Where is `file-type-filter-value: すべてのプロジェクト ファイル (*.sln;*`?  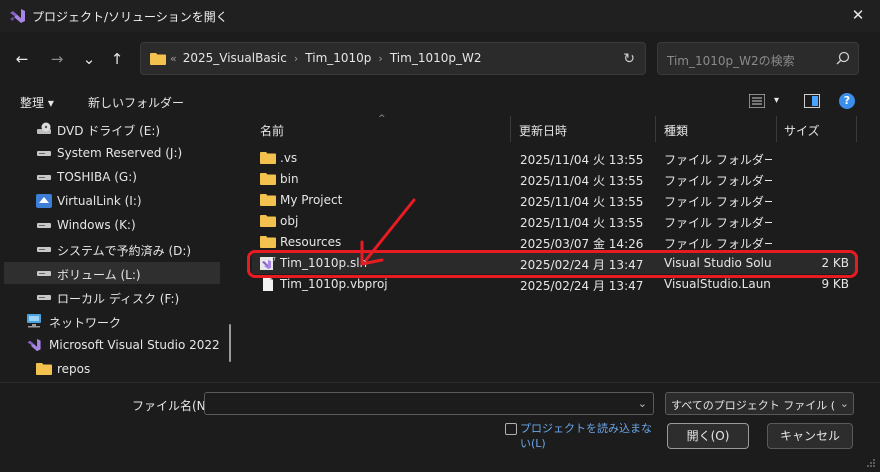 file-type-filter-value: すべてのプロジェクト ファイル (*.sln;* is located at coordinates (753, 405).